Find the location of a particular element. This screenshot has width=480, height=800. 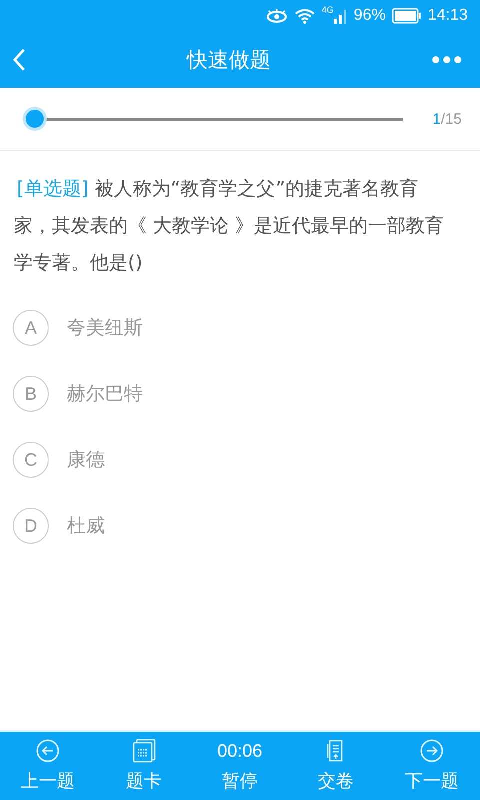

answer-option: D 杜威 is located at coordinates (246, 526).